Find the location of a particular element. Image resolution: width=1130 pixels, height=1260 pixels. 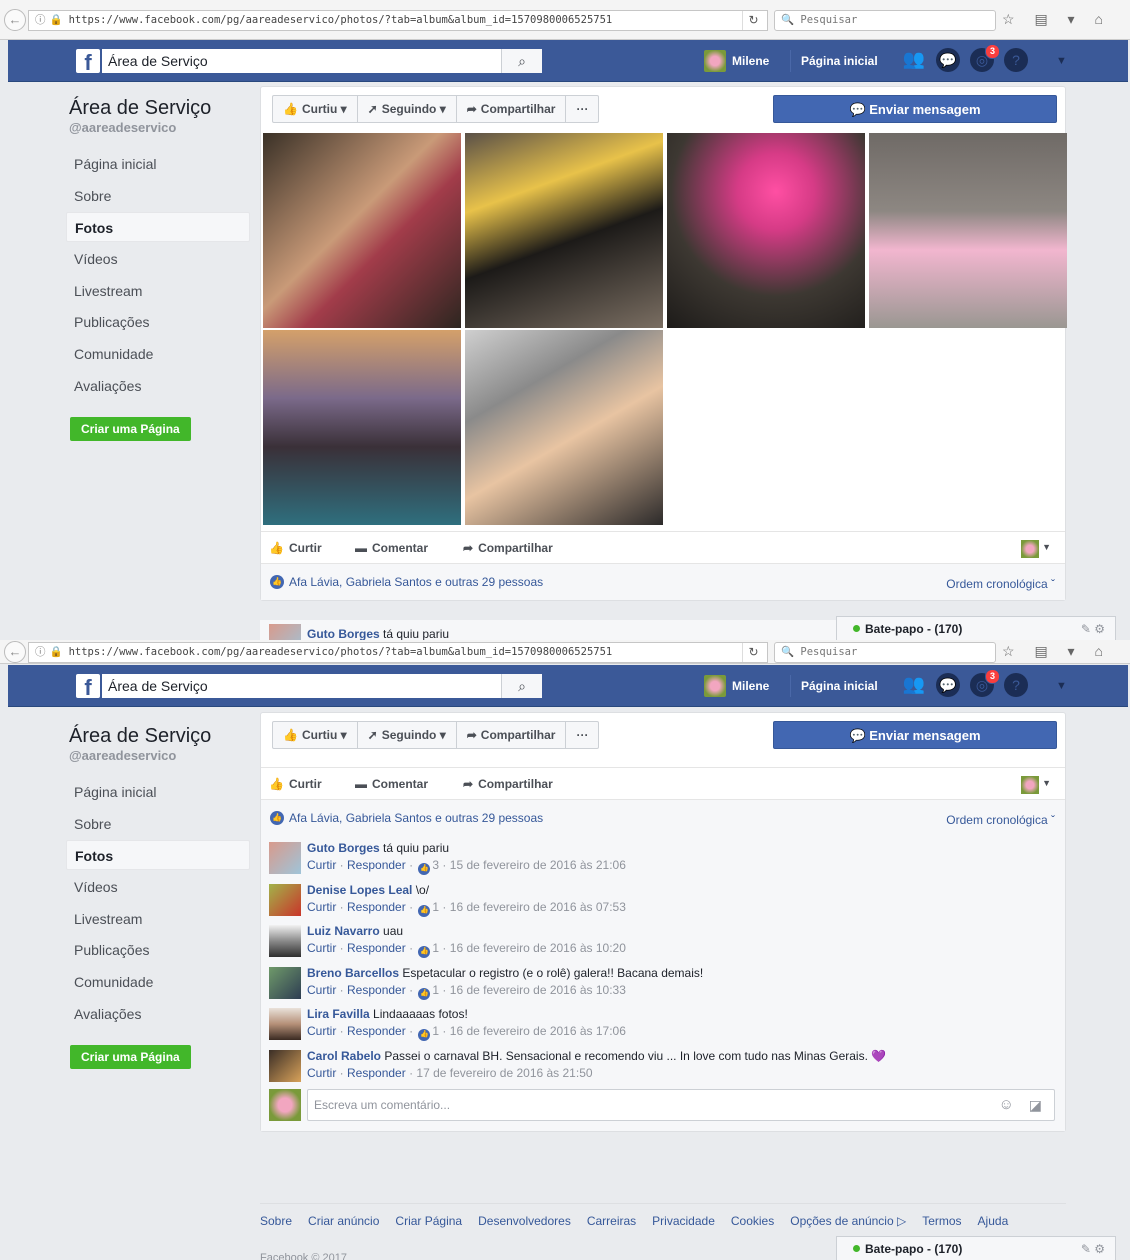

footer-link: Criar anúncio is located at coordinates (343, 1221).